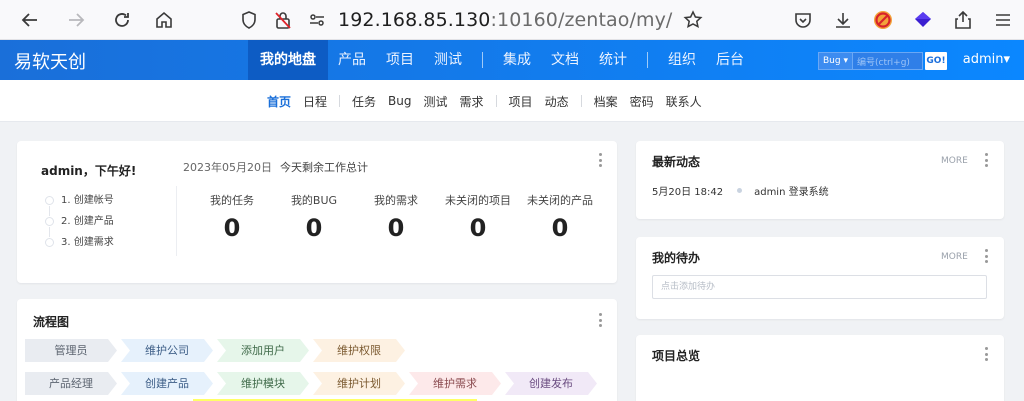 The image size is (1024, 401). I want to click on nav-admin: 后台, so click(730, 60).